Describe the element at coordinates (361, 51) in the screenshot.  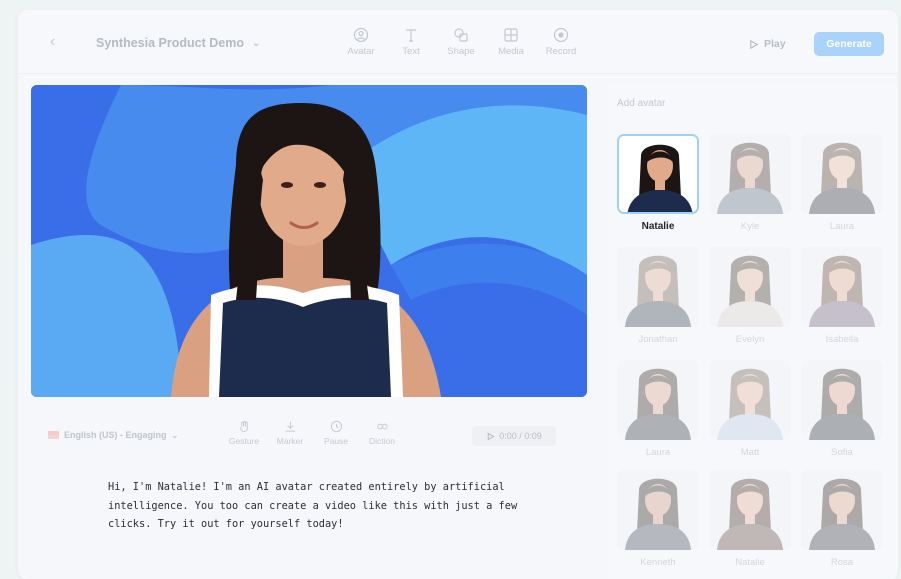
I see `tool-avatar-label: Avatar` at that location.